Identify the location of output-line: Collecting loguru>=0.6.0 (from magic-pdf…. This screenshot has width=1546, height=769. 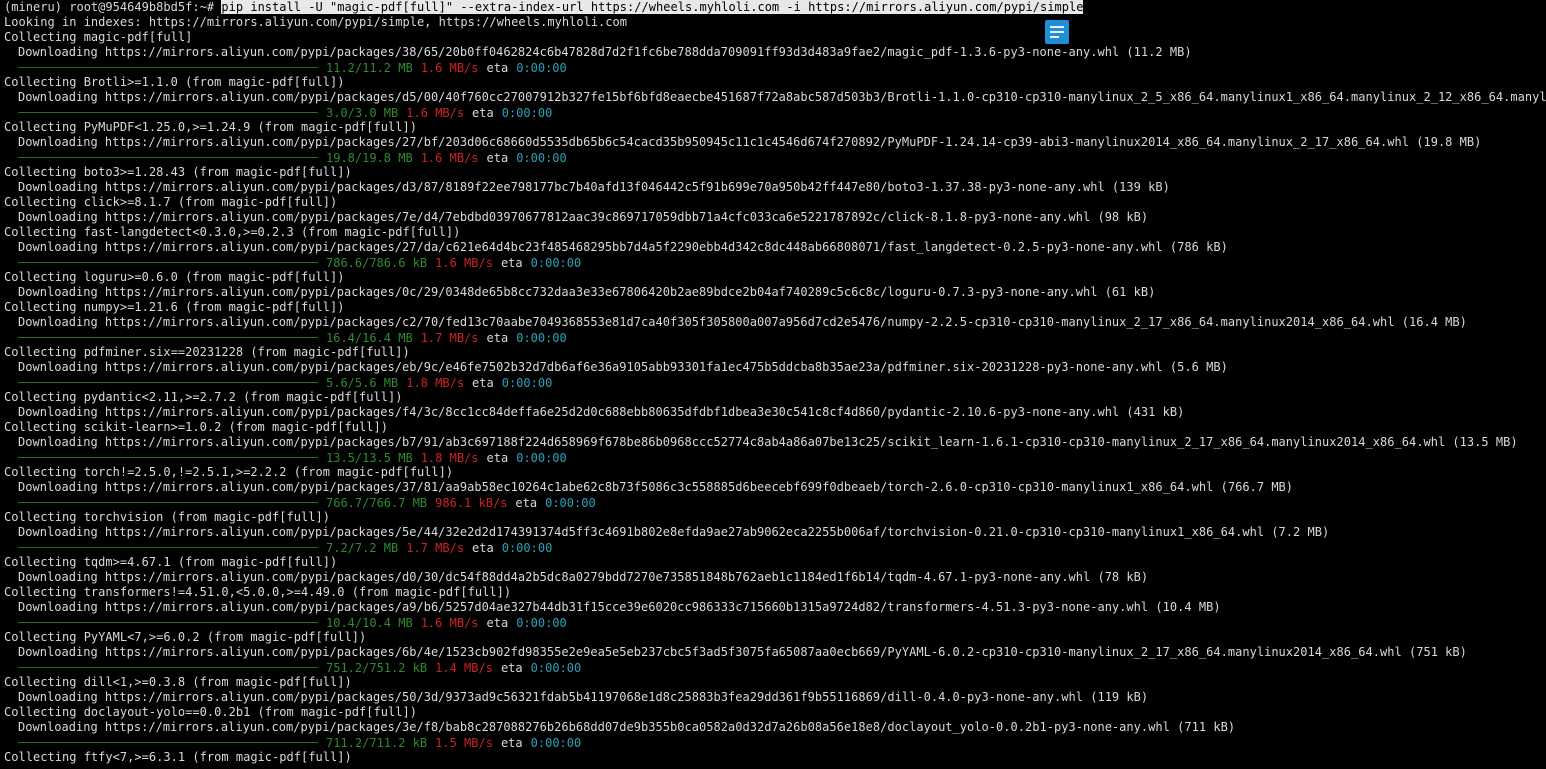
(174, 277).